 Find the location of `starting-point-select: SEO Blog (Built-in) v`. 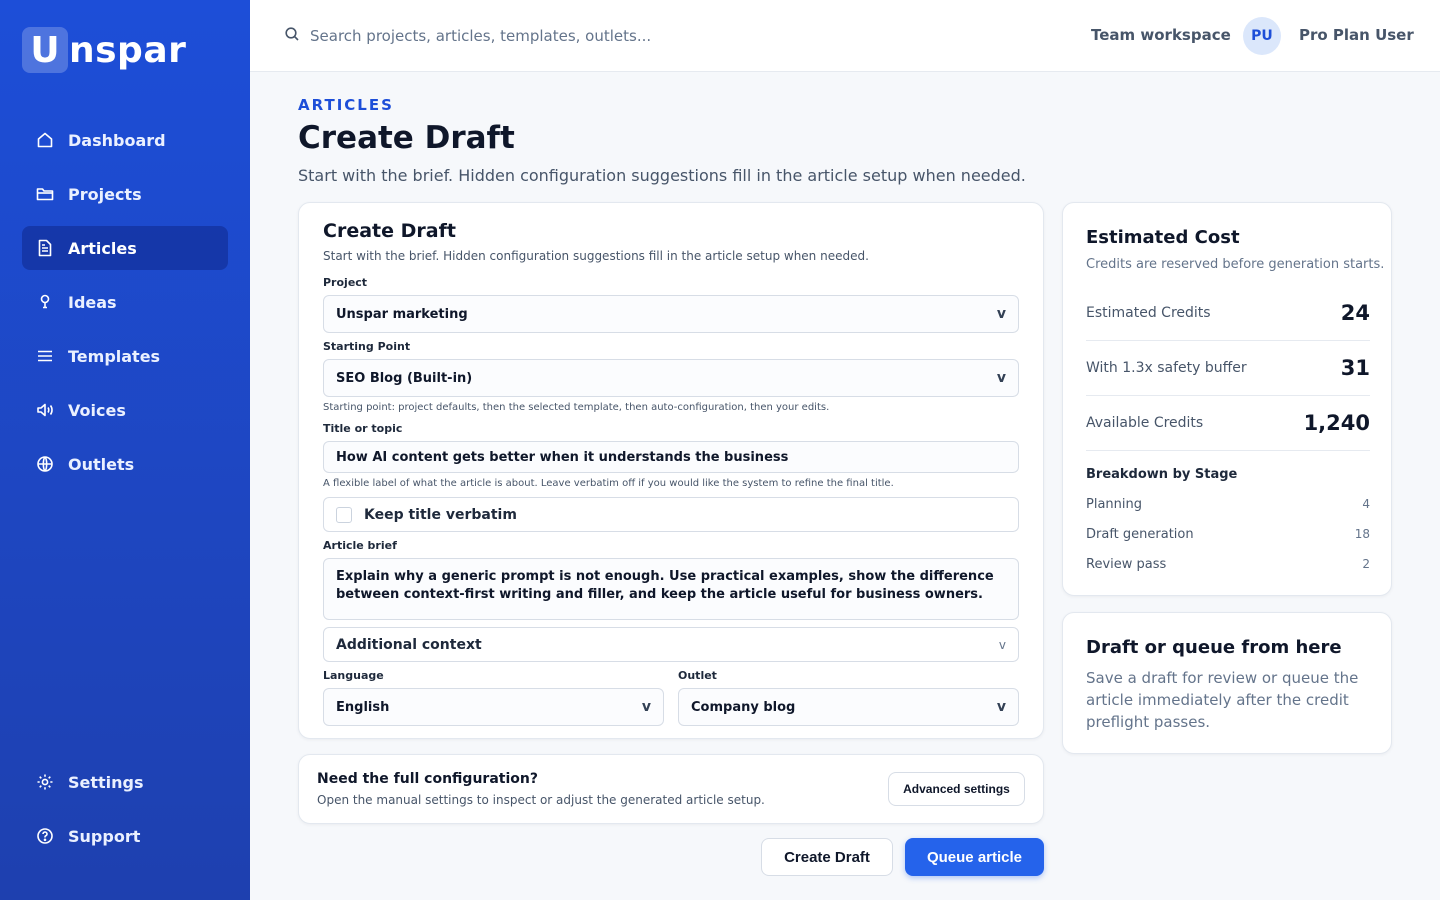

starting-point-select: SEO Blog (Built-in) v is located at coordinates (671, 378).